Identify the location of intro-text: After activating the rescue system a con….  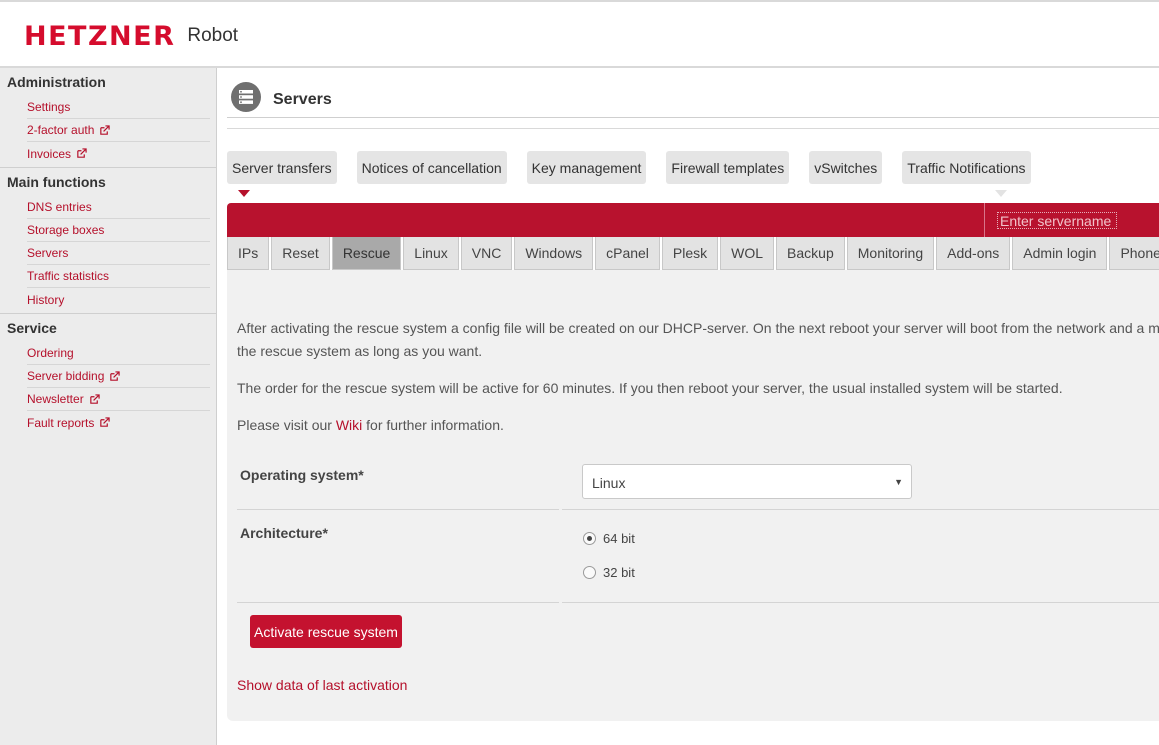
(698, 328).